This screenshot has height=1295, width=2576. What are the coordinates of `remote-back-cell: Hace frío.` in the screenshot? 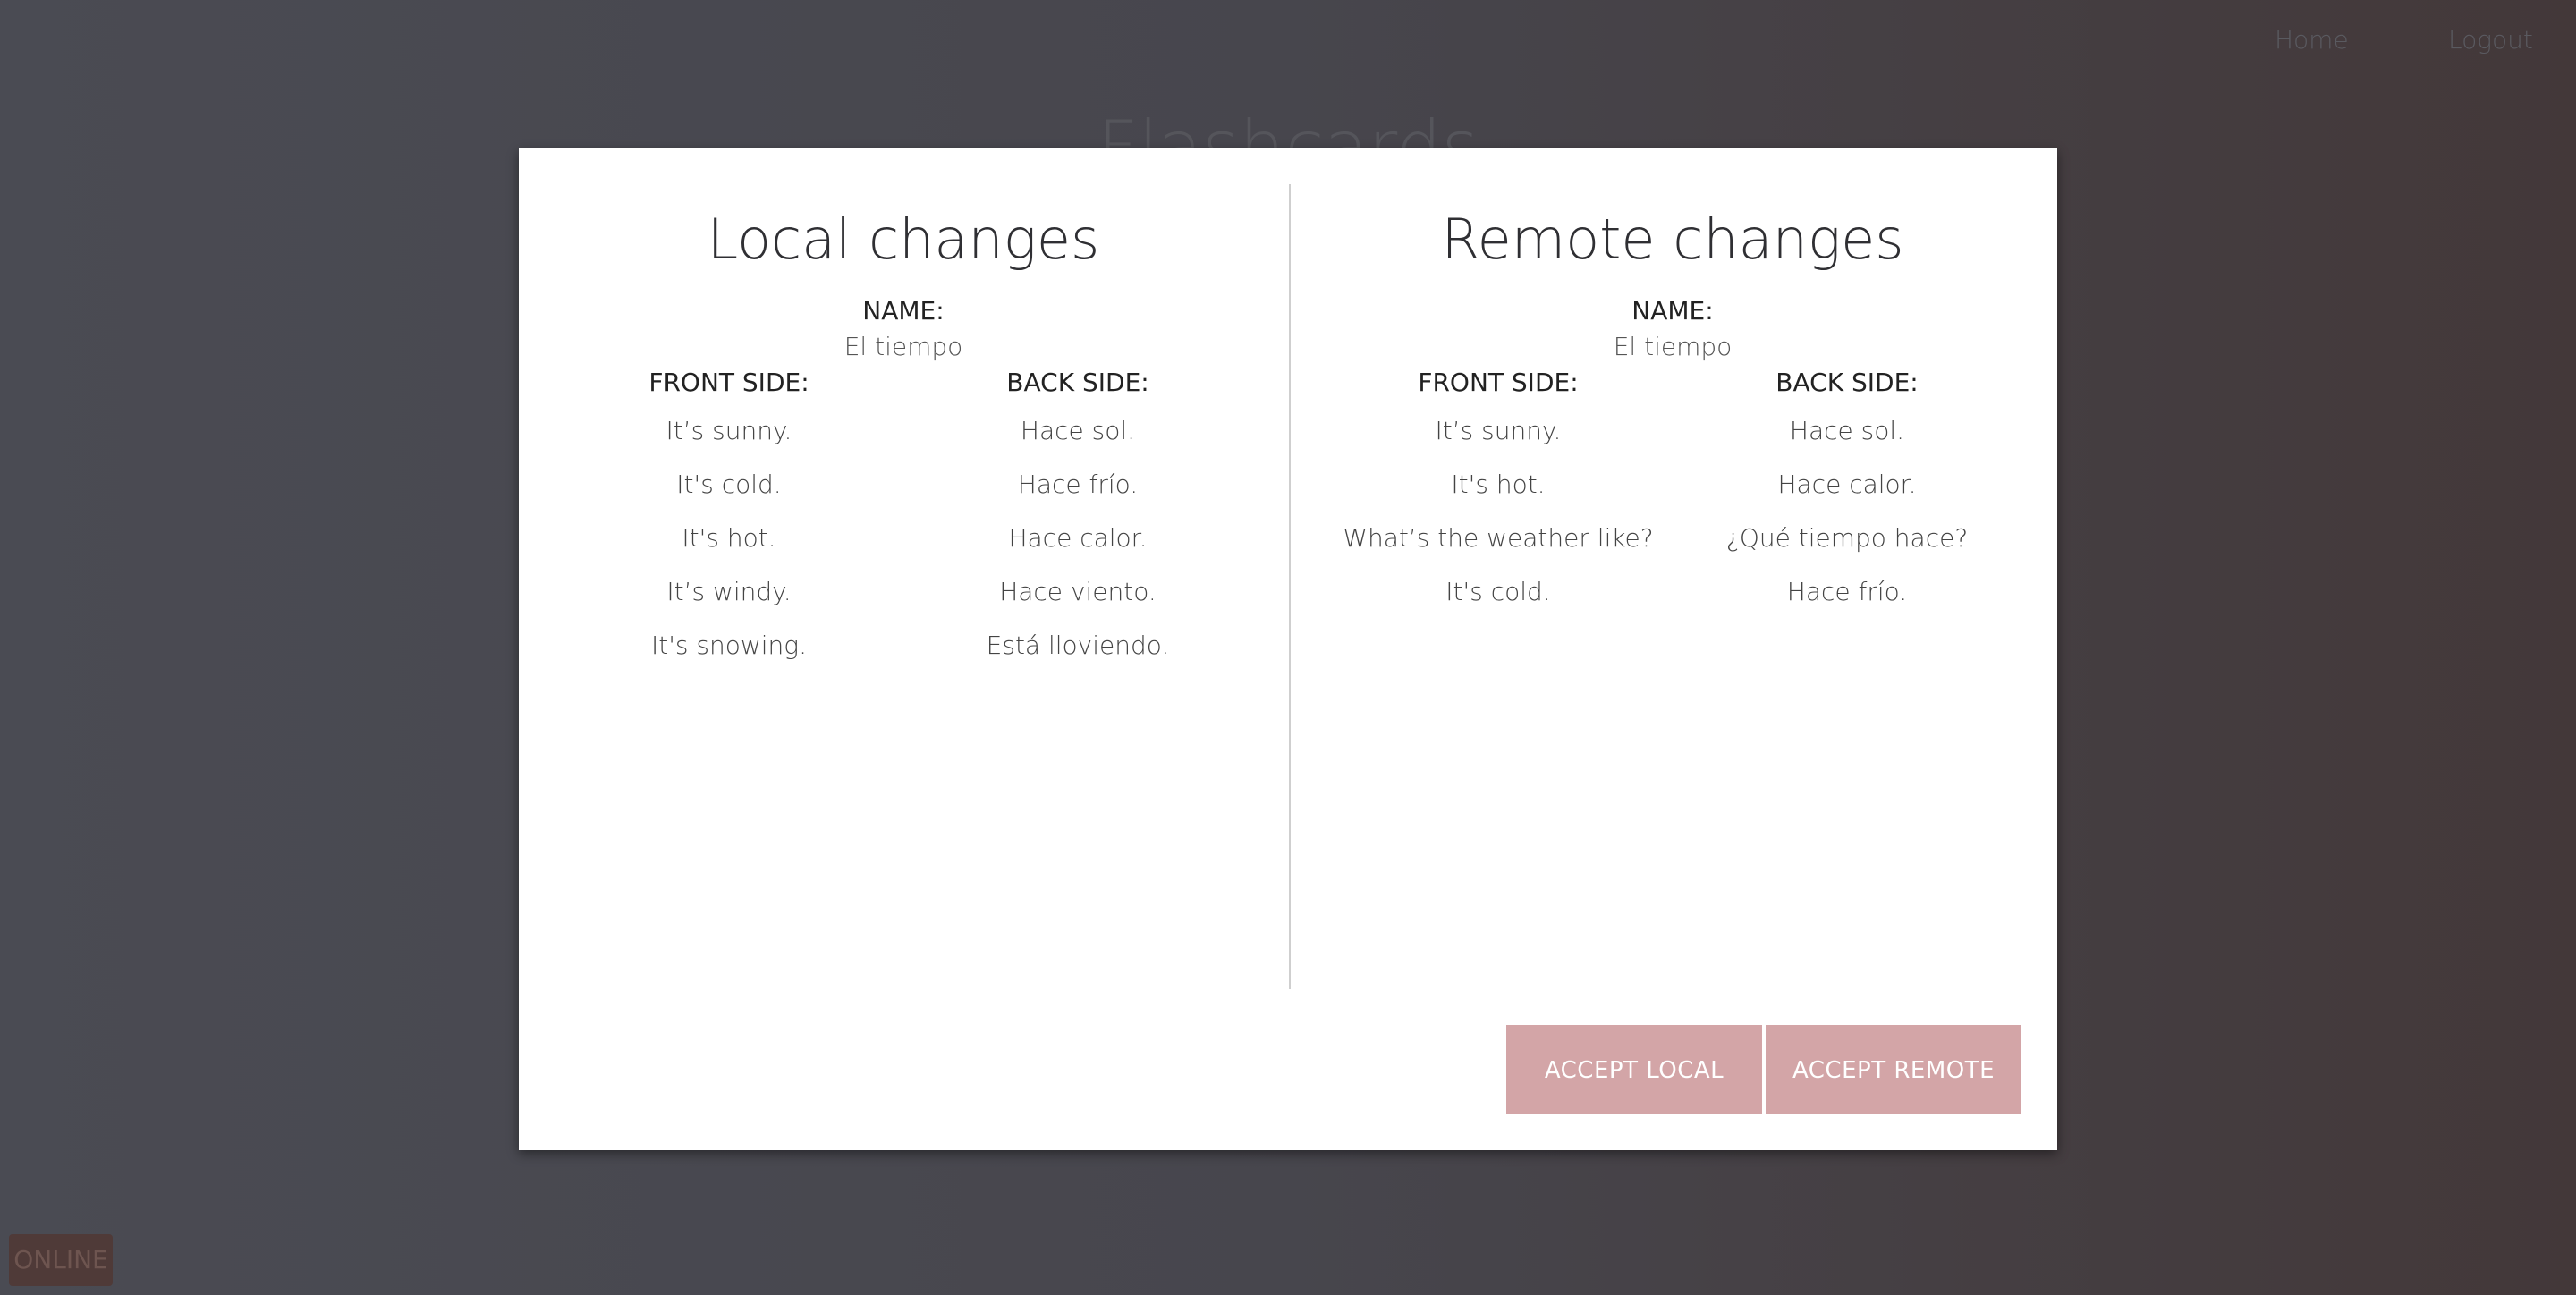 It's located at (1847, 591).